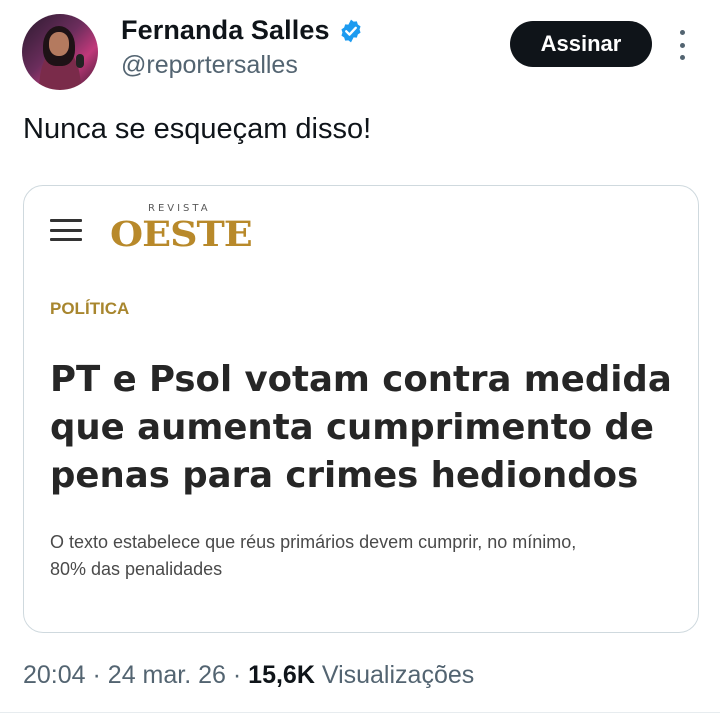 Image resolution: width=720 pixels, height=720 pixels. I want to click on author-name: Fernanda Salles, so click(225, 30).